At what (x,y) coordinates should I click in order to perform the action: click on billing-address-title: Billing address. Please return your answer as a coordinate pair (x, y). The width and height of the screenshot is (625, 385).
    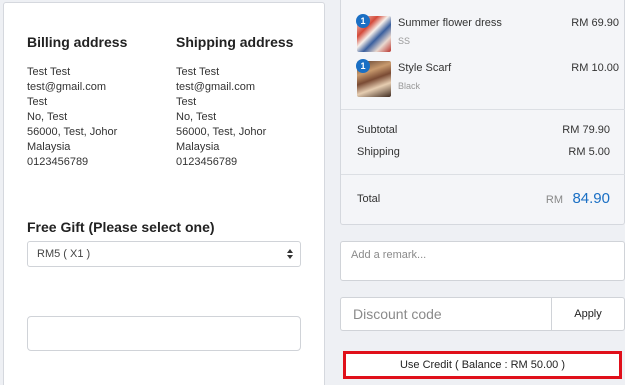
    Looking at the image, I should click on (77, 42).